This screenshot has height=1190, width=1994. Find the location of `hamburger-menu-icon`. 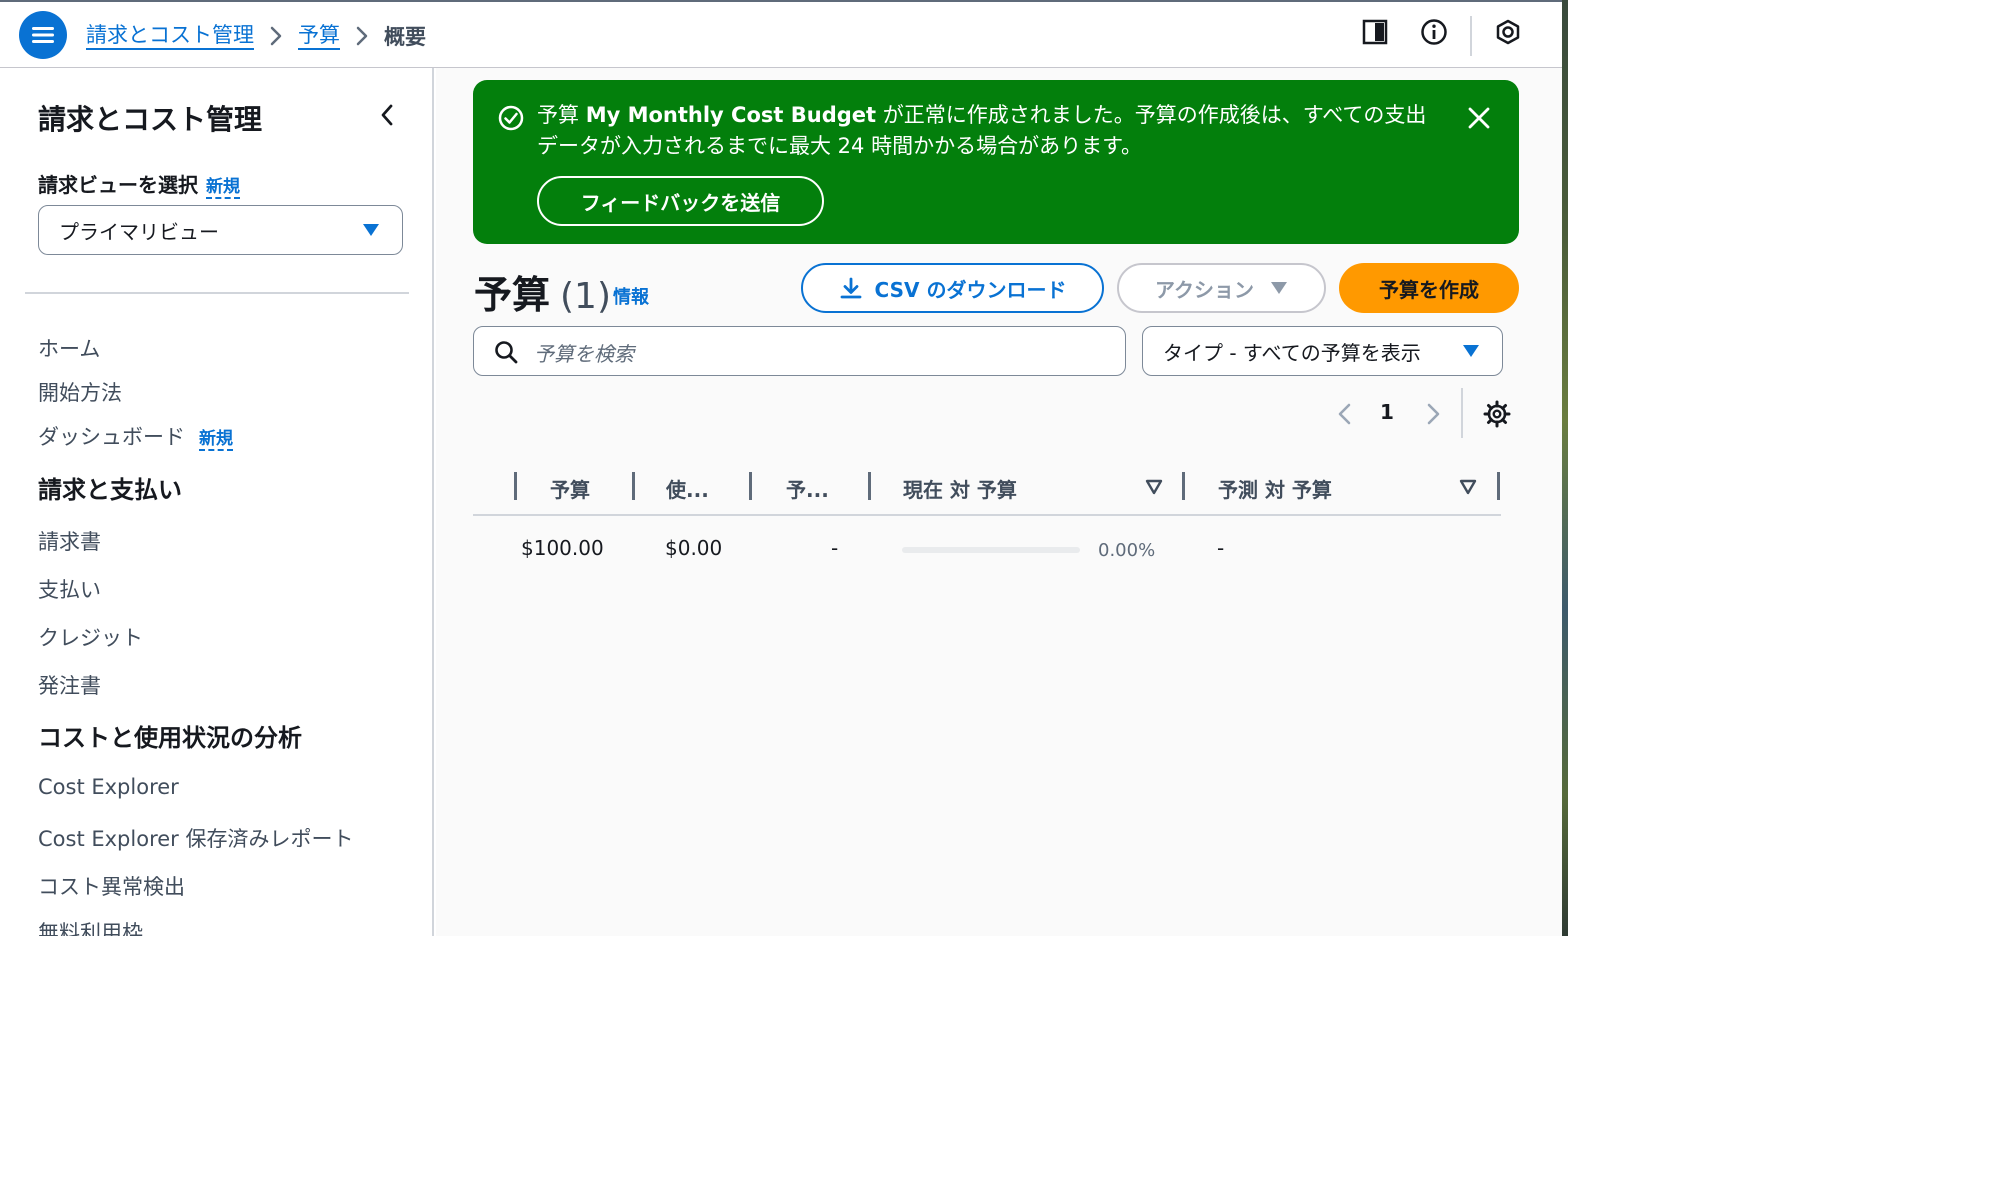

hamburger-menu-icon is located at coordinates (43, 35).